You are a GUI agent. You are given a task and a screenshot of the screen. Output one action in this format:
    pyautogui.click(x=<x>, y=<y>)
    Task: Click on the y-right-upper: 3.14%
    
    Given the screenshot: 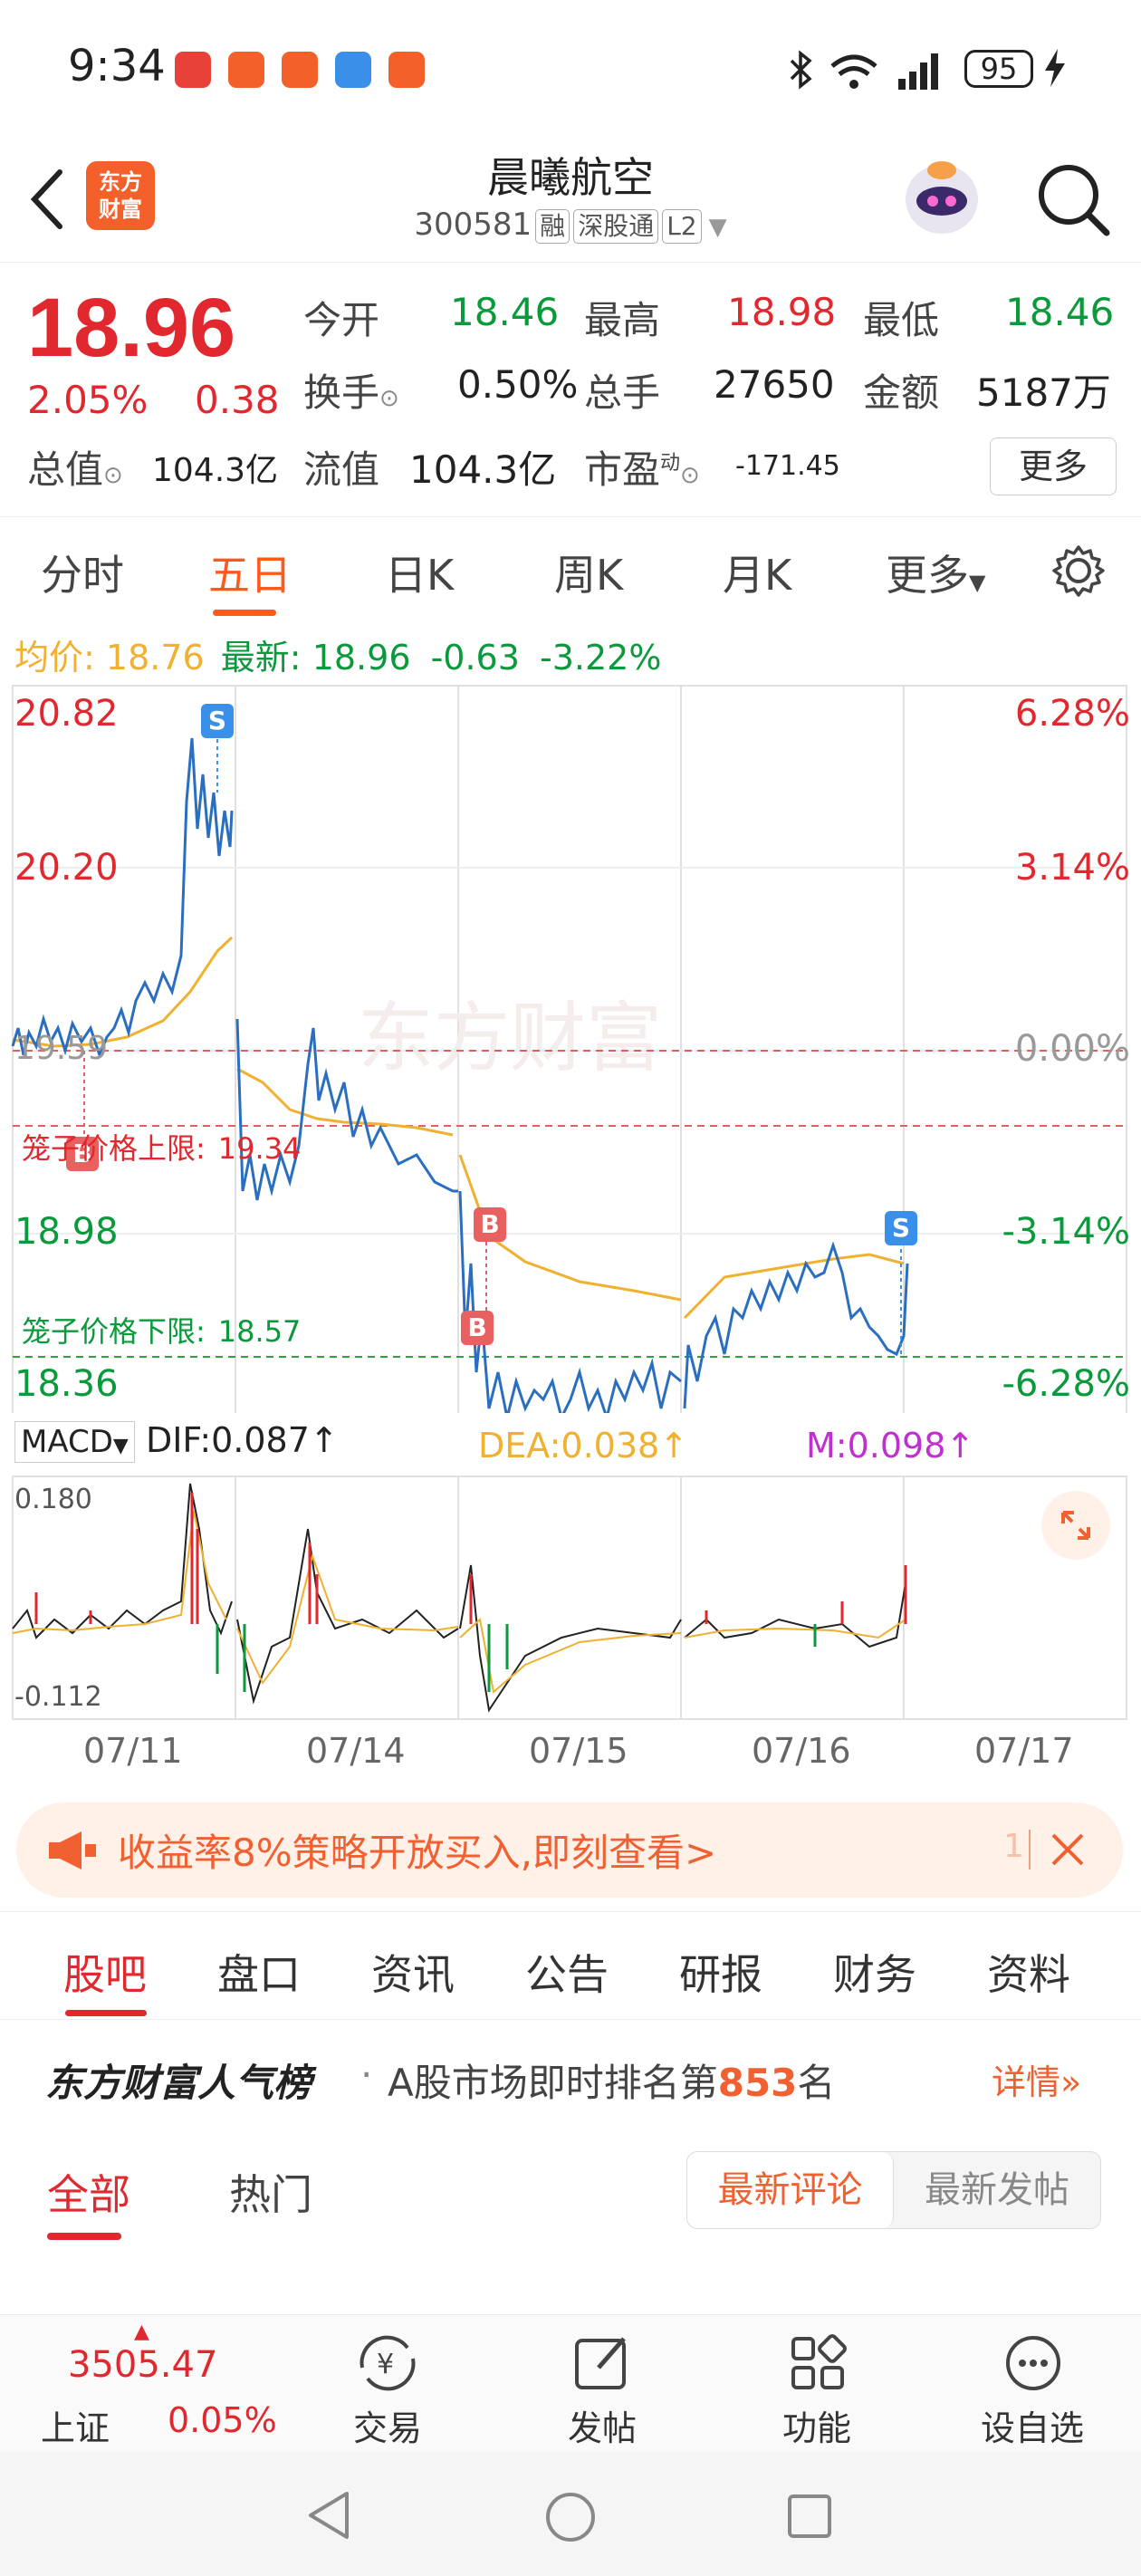 What is the action you would take?
    pyautogui.click(x=1072, y=868)
    